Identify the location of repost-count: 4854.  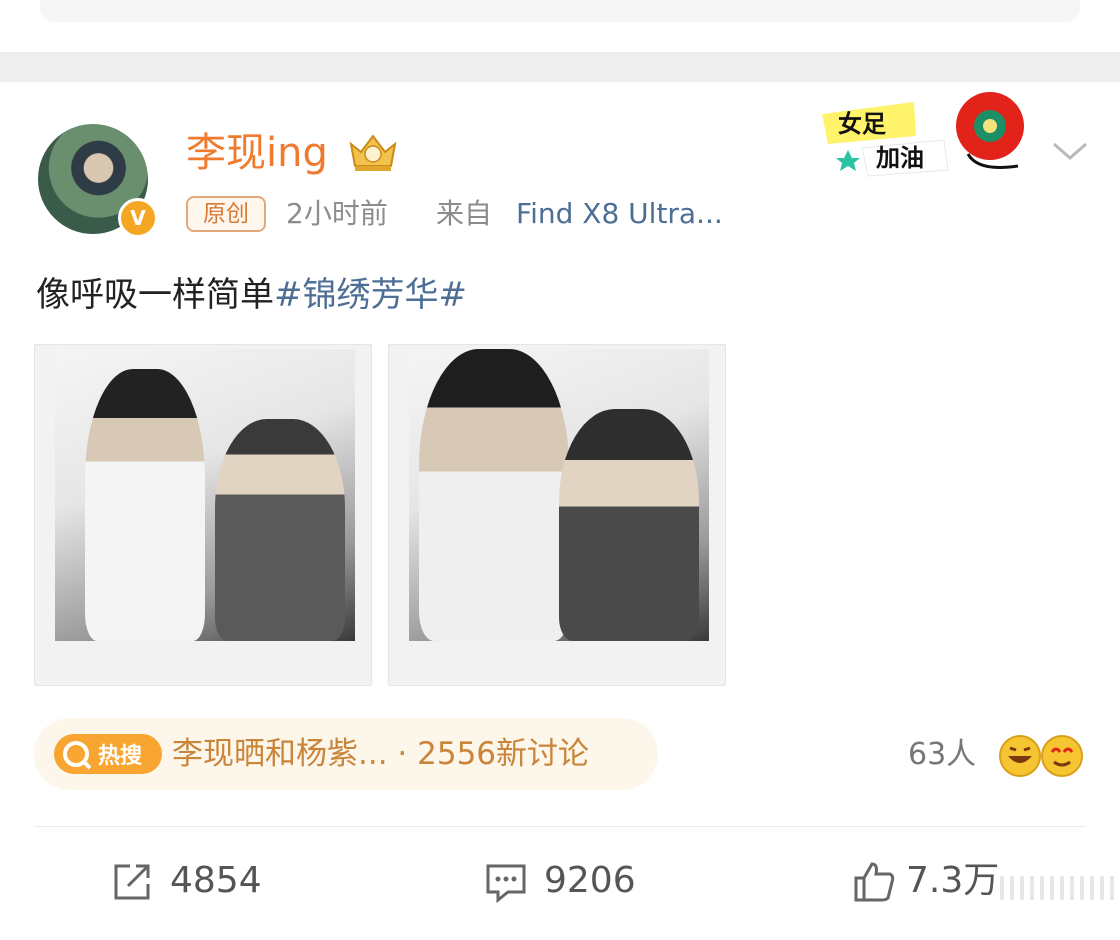
(216, 881).